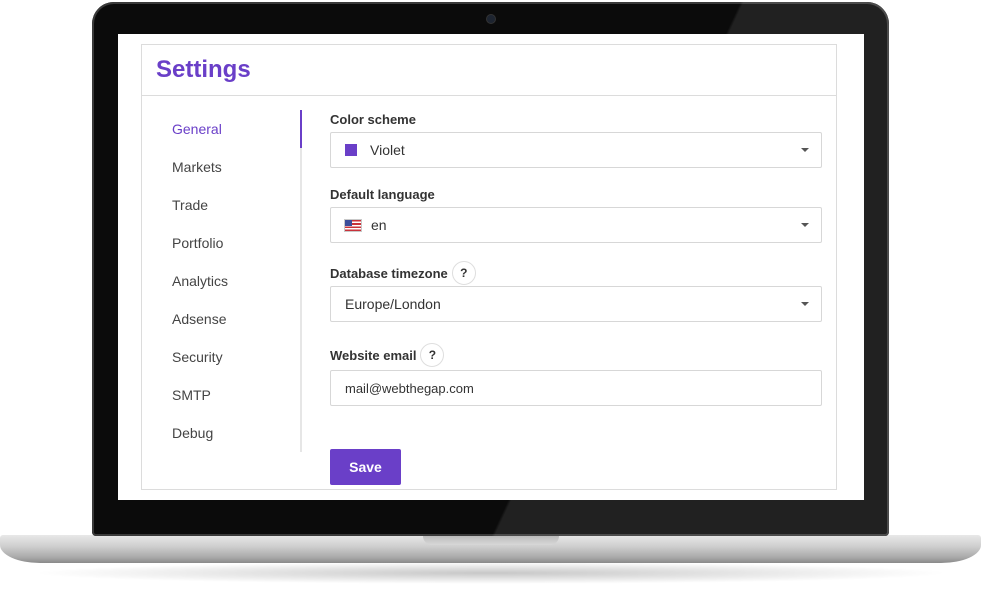 The width and height of the screenshot is (981, 595). I want to click on color-scheme-label: Color scheme, so click(373, 119).